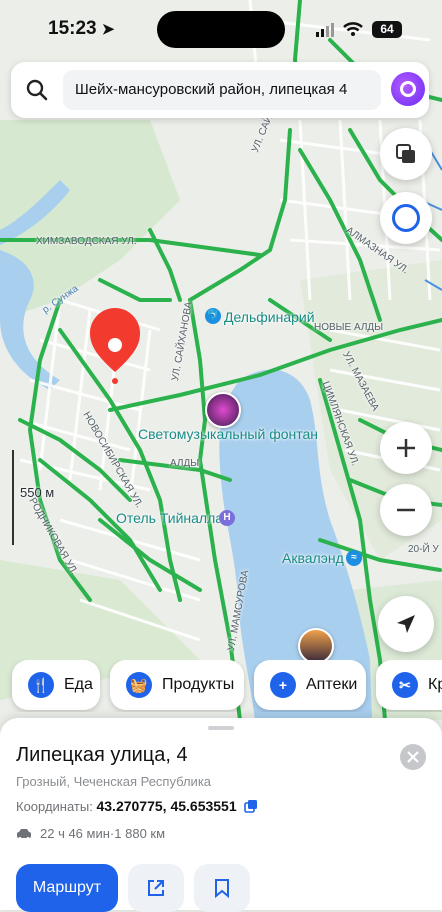  What do you see at coordinates (211, 89) in the screenshot?
I see `search-query: Шейх-мансуровский район, липецкая 4` at bounding box center [211, 89].